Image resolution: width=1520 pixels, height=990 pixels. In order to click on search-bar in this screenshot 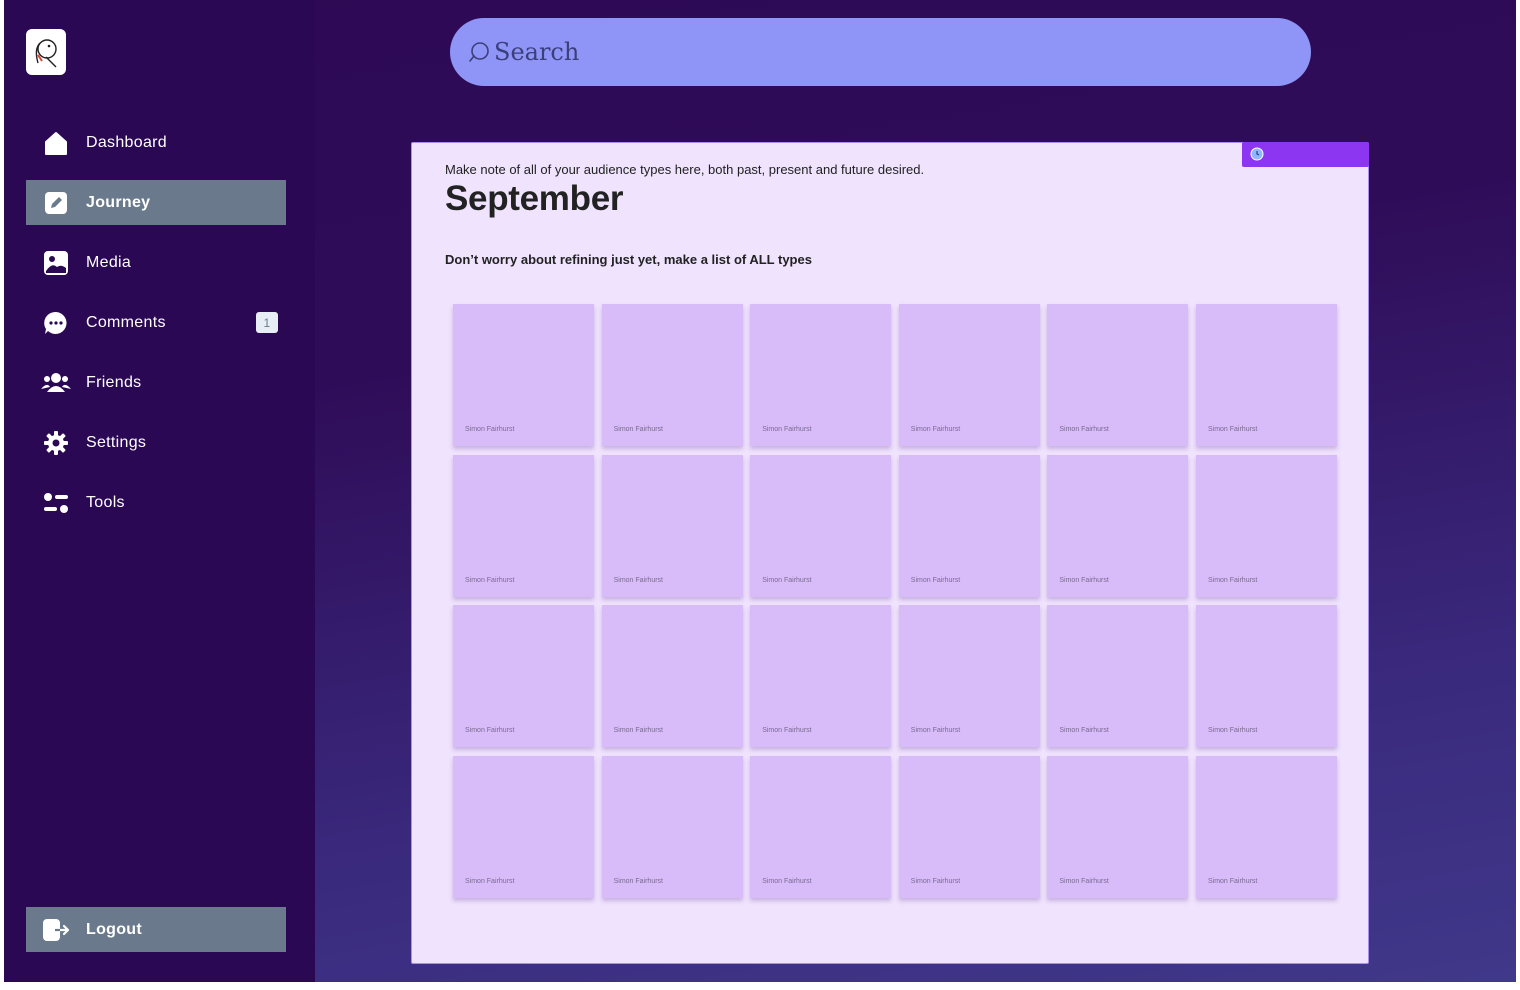, I will do `click(880, 52)`.